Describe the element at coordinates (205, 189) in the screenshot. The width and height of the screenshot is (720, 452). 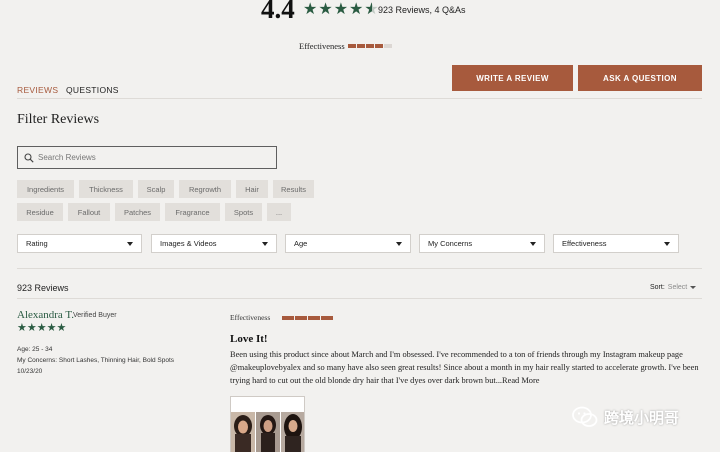
I see `chip-regrowth: Regrowth` at that location.